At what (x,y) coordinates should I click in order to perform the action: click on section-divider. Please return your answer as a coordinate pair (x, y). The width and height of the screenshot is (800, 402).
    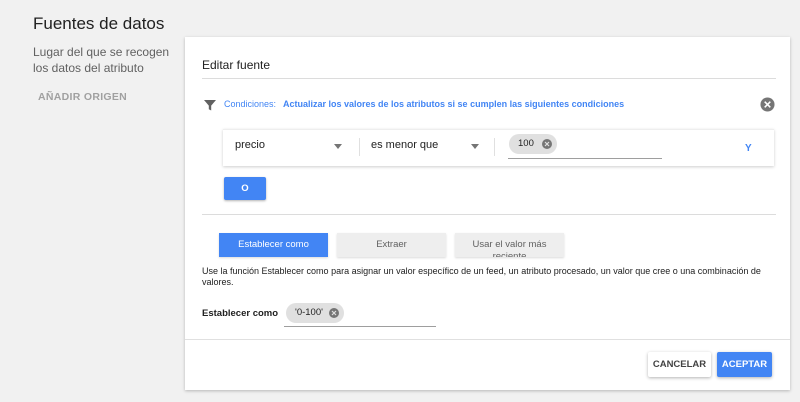
    Looking at the image, I should click on (489, 214).